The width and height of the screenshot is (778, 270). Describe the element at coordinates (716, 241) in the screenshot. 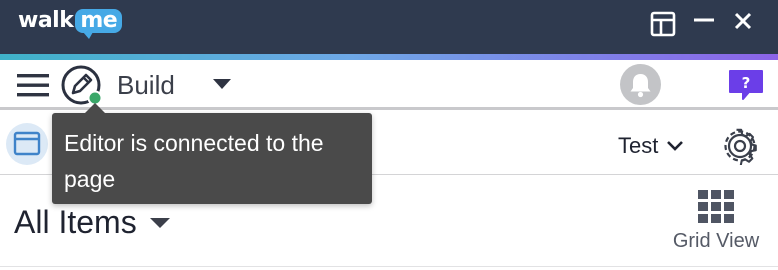

I see `grid-view-label: Grid View` at that location.